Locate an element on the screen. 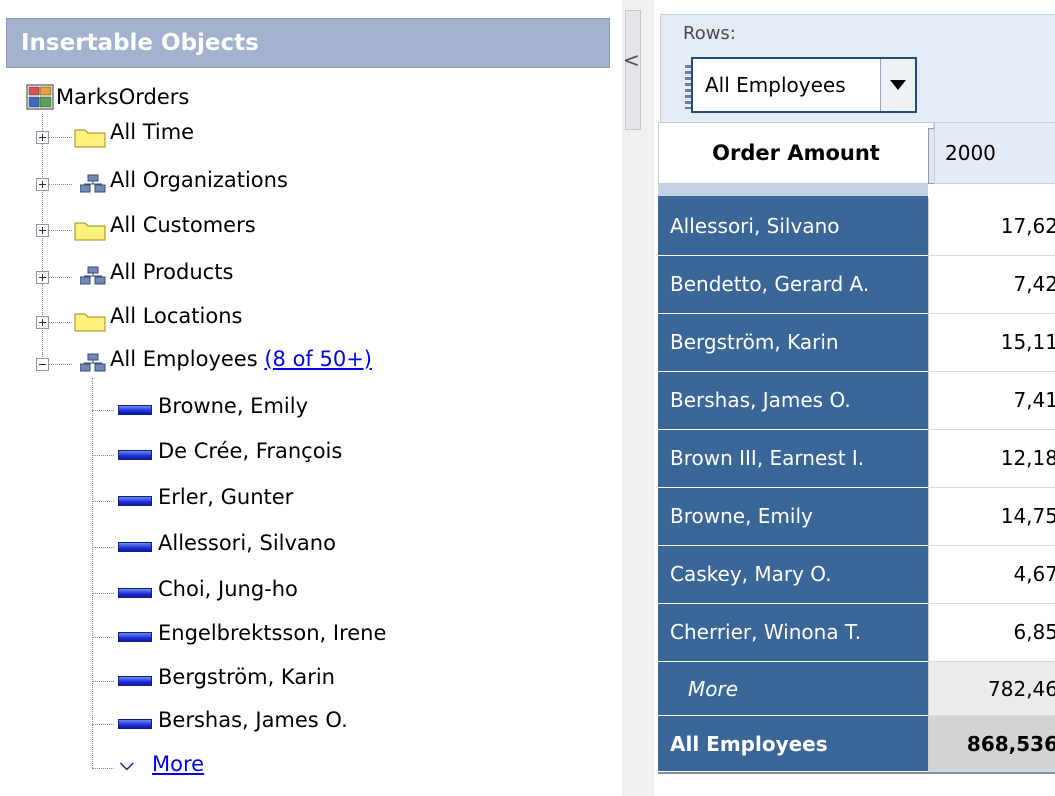  member-item: Allessori, Silvano is located at coordinates (247, 543).